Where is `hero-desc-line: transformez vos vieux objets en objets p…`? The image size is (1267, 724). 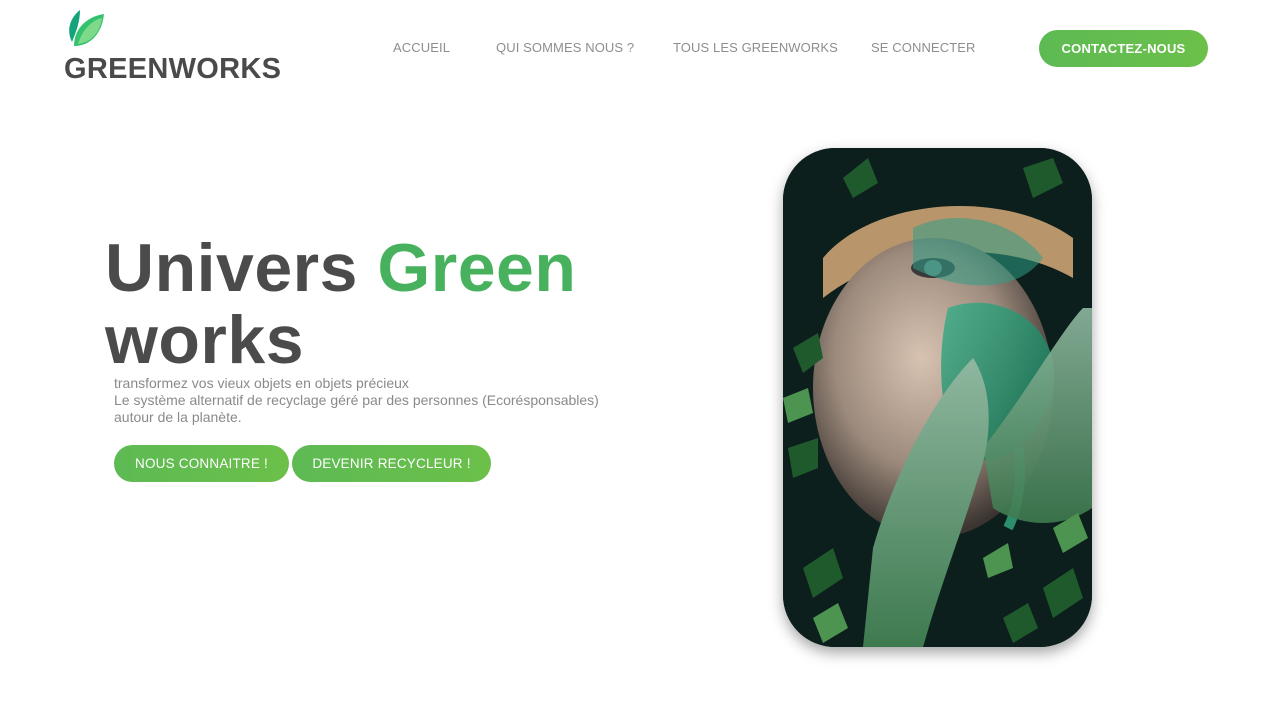
hero-desc-line: transformez vos vieux objets en objets p… is located at coordinates (261, 383).